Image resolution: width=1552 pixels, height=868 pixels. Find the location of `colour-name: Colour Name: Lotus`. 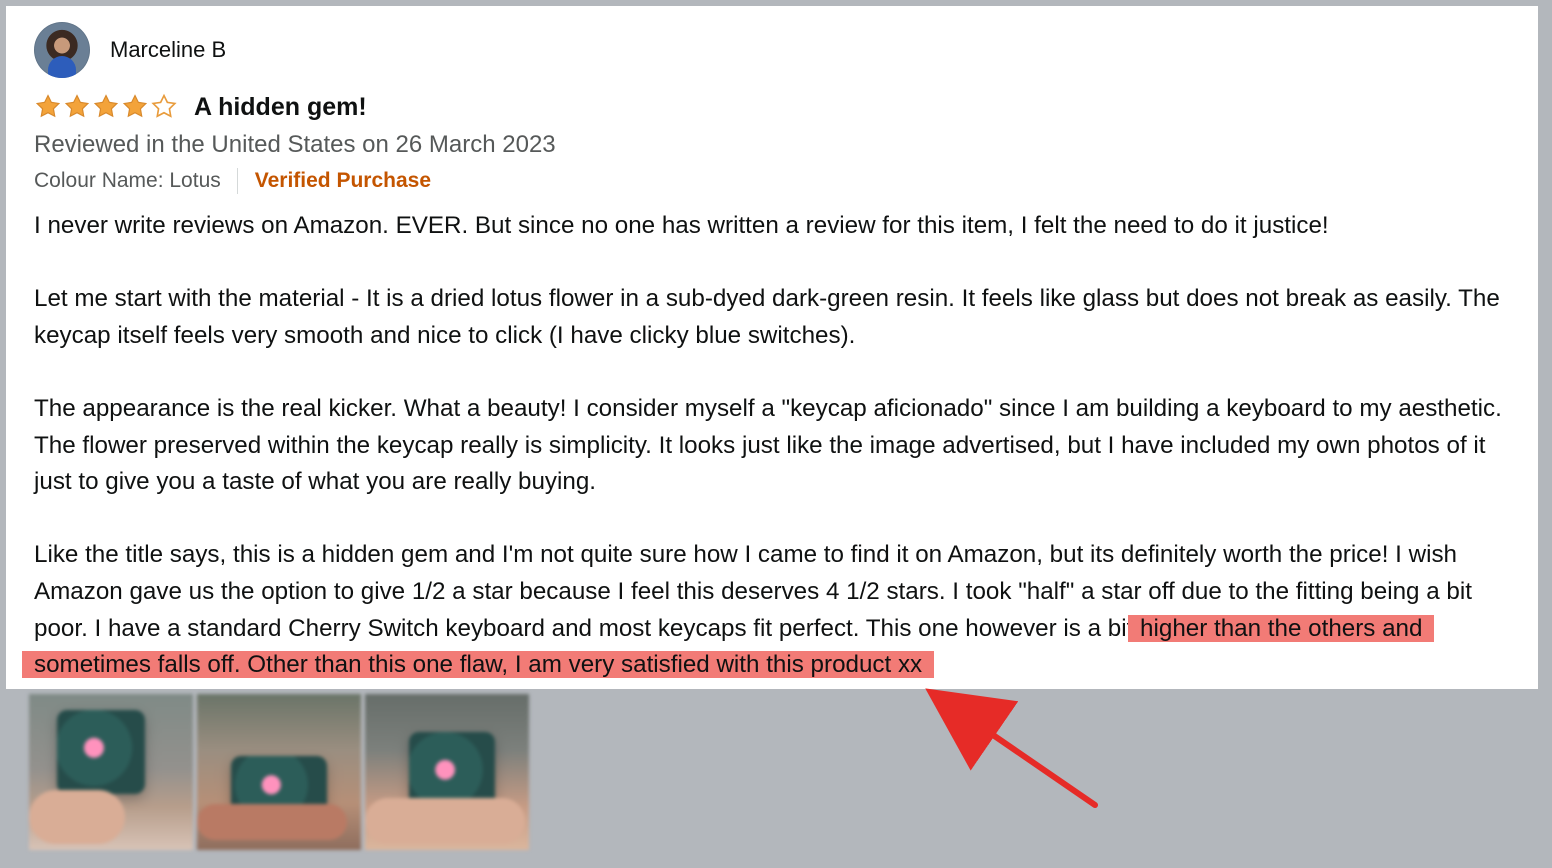

colour-name: Colour Name: Lotus is located at coordinates (127, 180).